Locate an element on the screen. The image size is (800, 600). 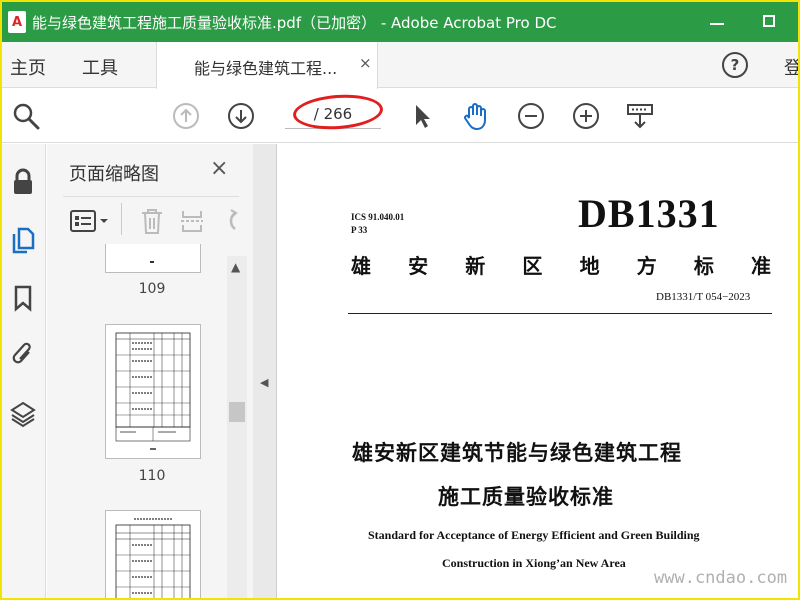
rotate-page-icon is located at coordinates (230, 223).